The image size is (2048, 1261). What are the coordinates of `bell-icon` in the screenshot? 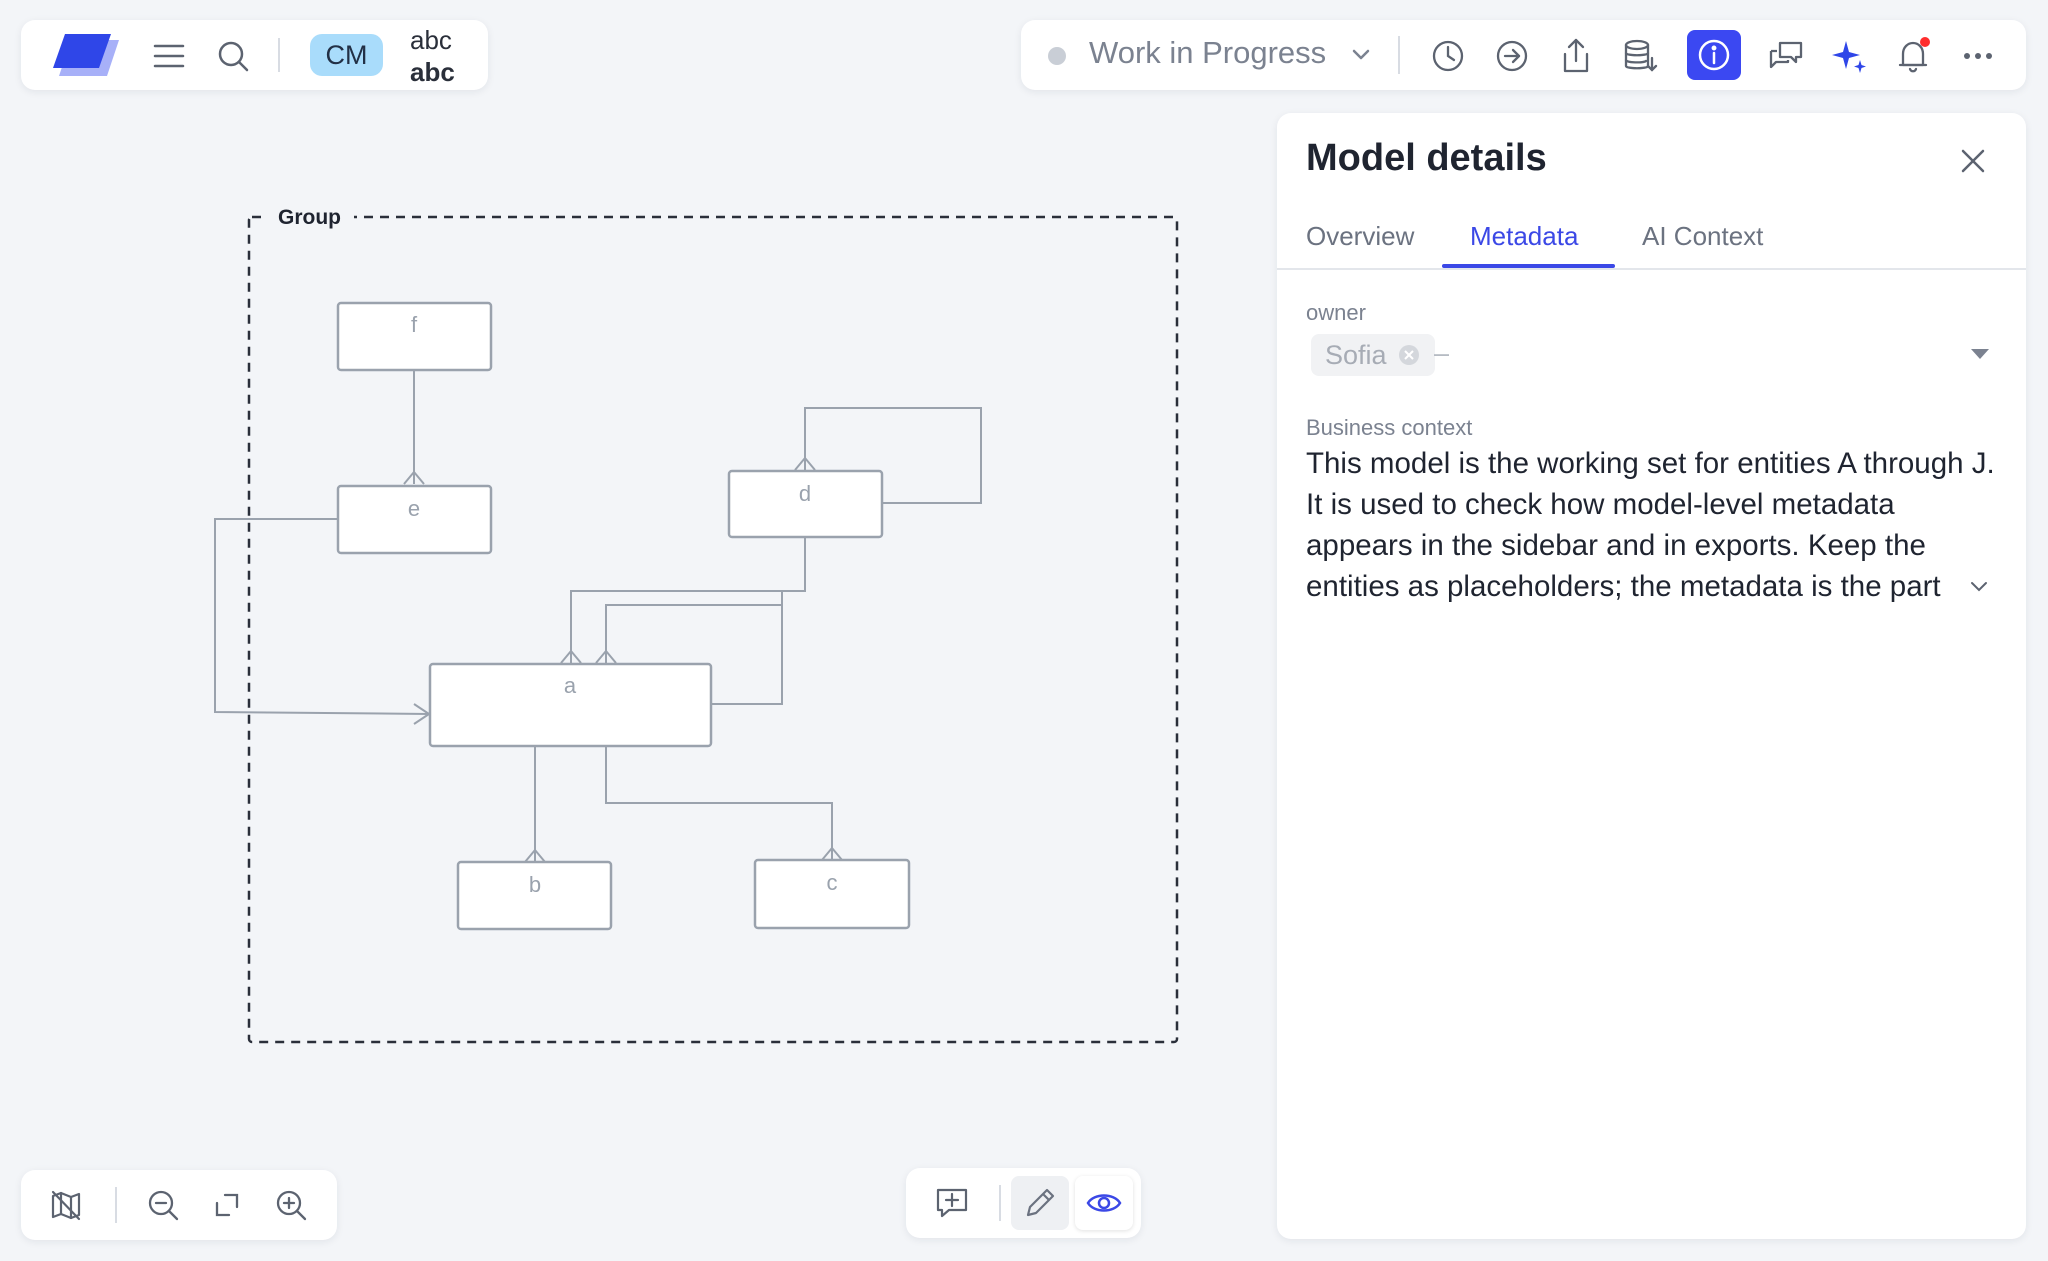 It's located at (1914, 56).